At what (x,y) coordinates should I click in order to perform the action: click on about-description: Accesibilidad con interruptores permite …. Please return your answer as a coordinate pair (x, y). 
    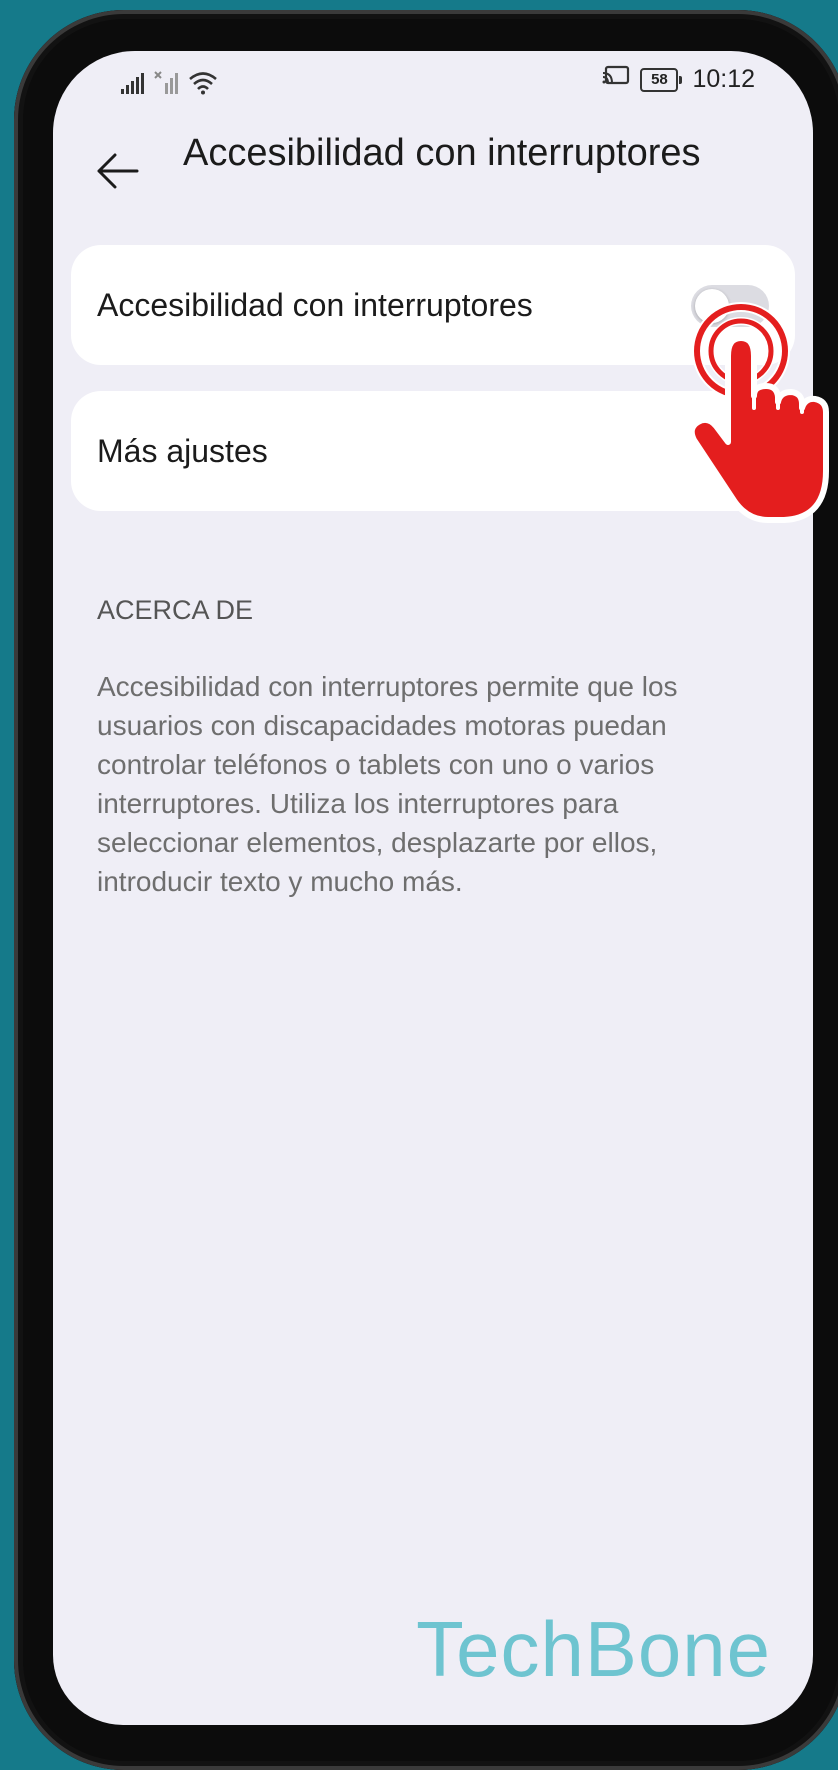
    Looking at the image, I should click on (387, 784).